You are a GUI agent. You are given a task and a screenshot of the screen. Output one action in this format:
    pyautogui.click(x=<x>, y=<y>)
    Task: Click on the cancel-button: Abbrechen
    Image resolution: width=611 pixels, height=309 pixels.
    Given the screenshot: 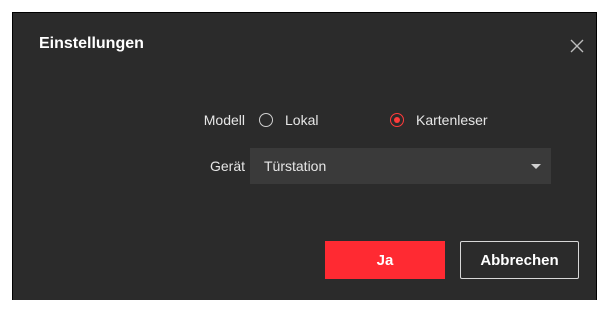 What is the action you would take?
    pyautogui.click(x=519, y=260)
    